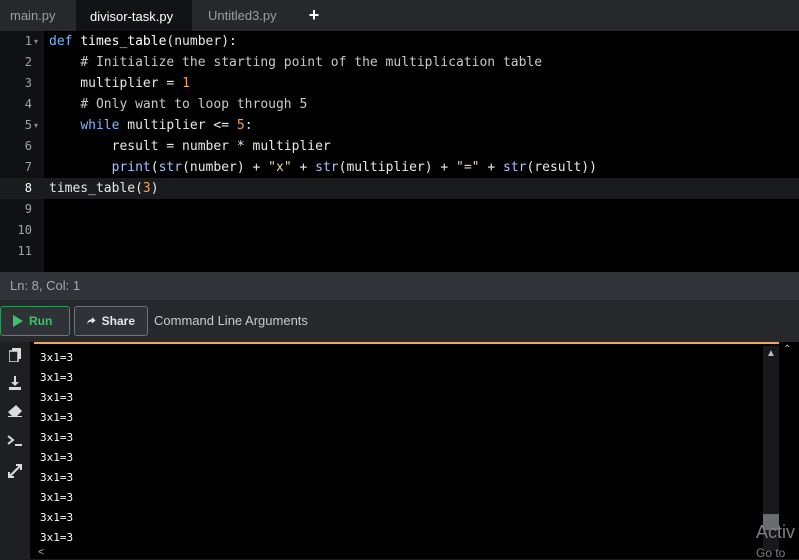 The width and height of the screenshot is (799, 560). What do you see at coordinates (24, 230) in the screenshot?
I see `line-number: 10` at bounding box center [24, 230].